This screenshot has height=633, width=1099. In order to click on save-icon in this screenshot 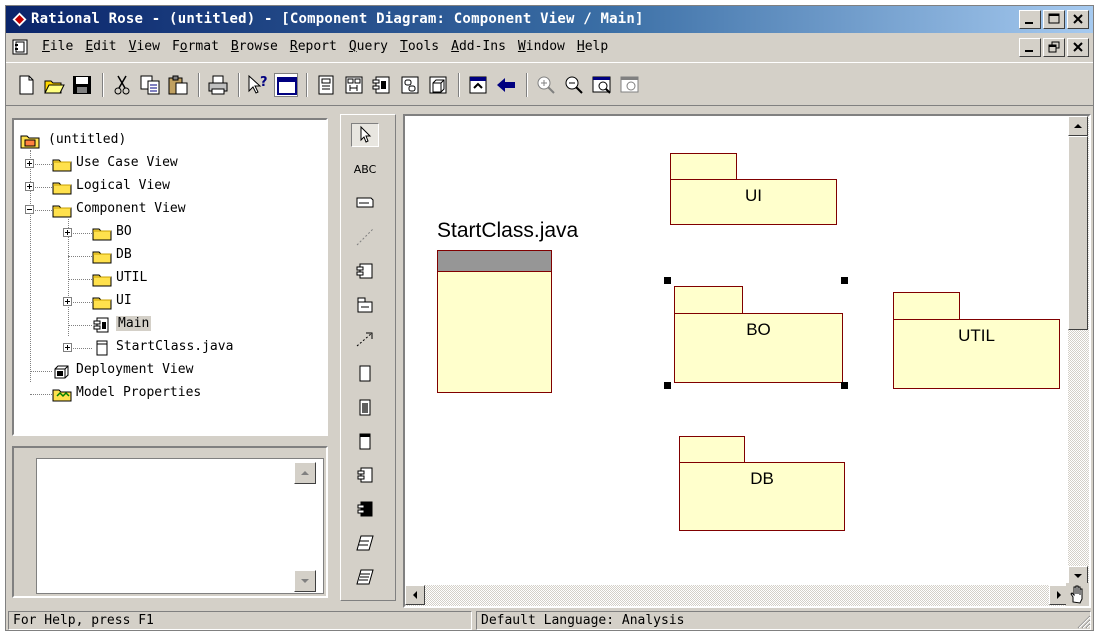, I will do `click(82, 85)`.